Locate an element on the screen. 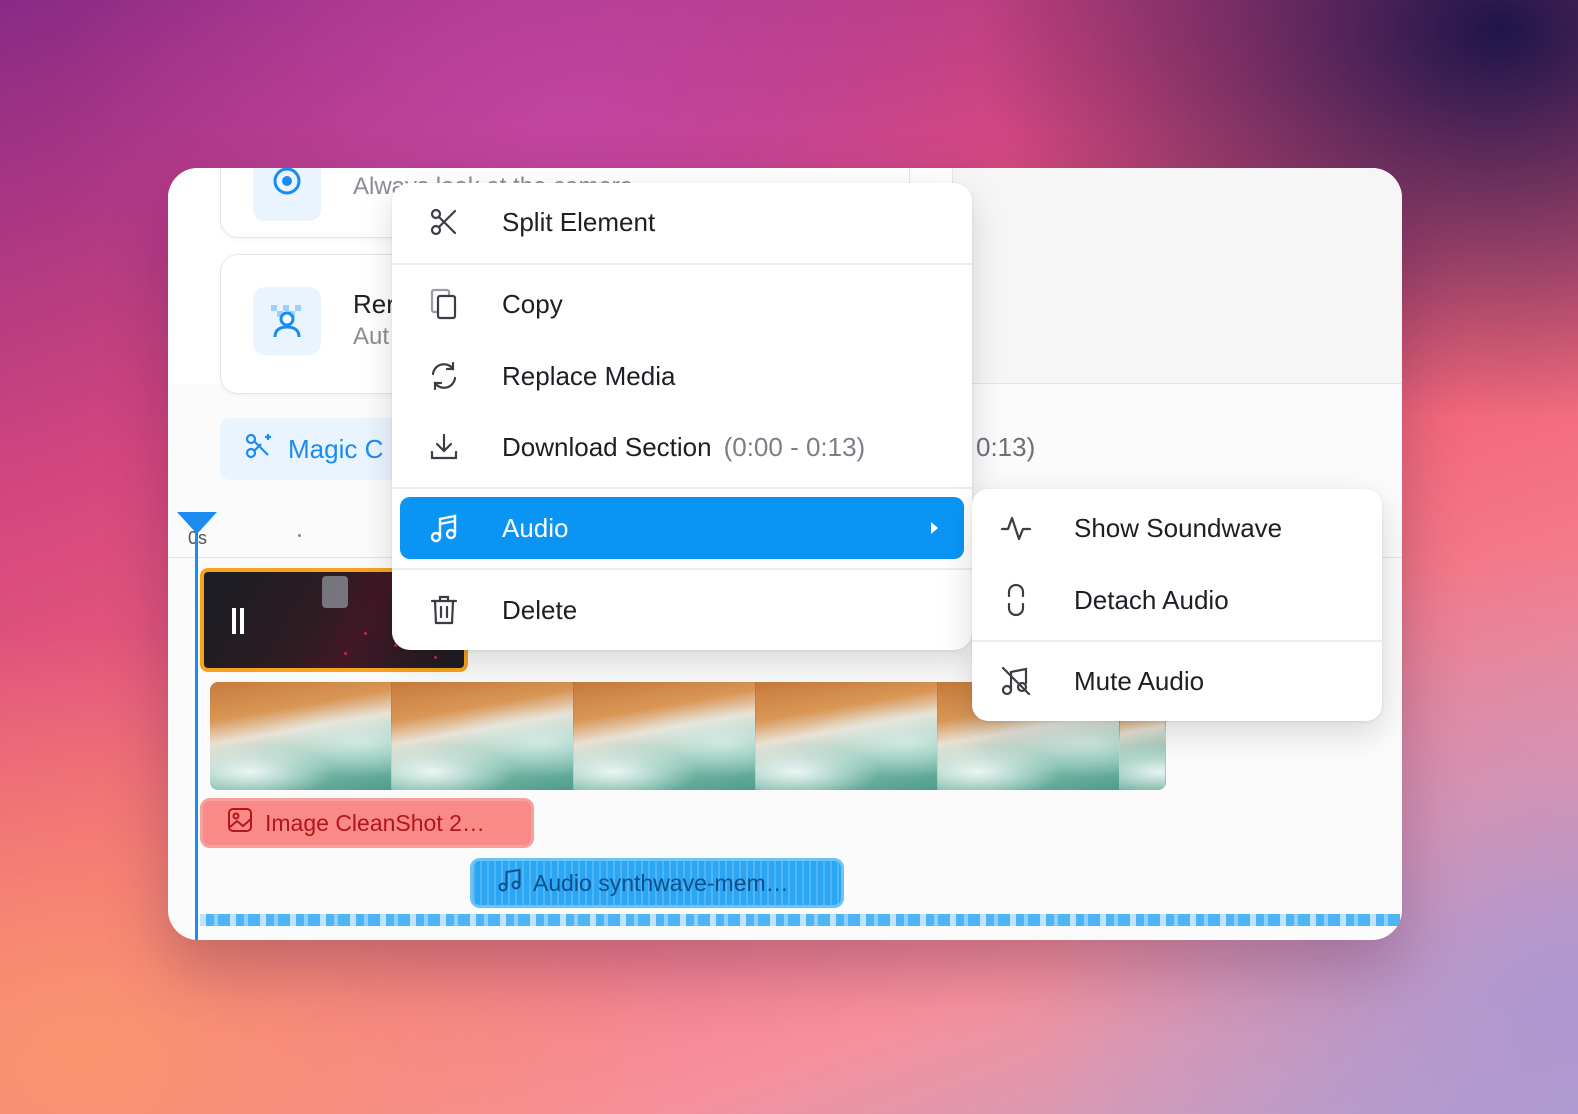 This screenshot has height=1114, width=1578. submenu-item-show-soundwave: Show Soundwave is located at coordinates (1177, 528).